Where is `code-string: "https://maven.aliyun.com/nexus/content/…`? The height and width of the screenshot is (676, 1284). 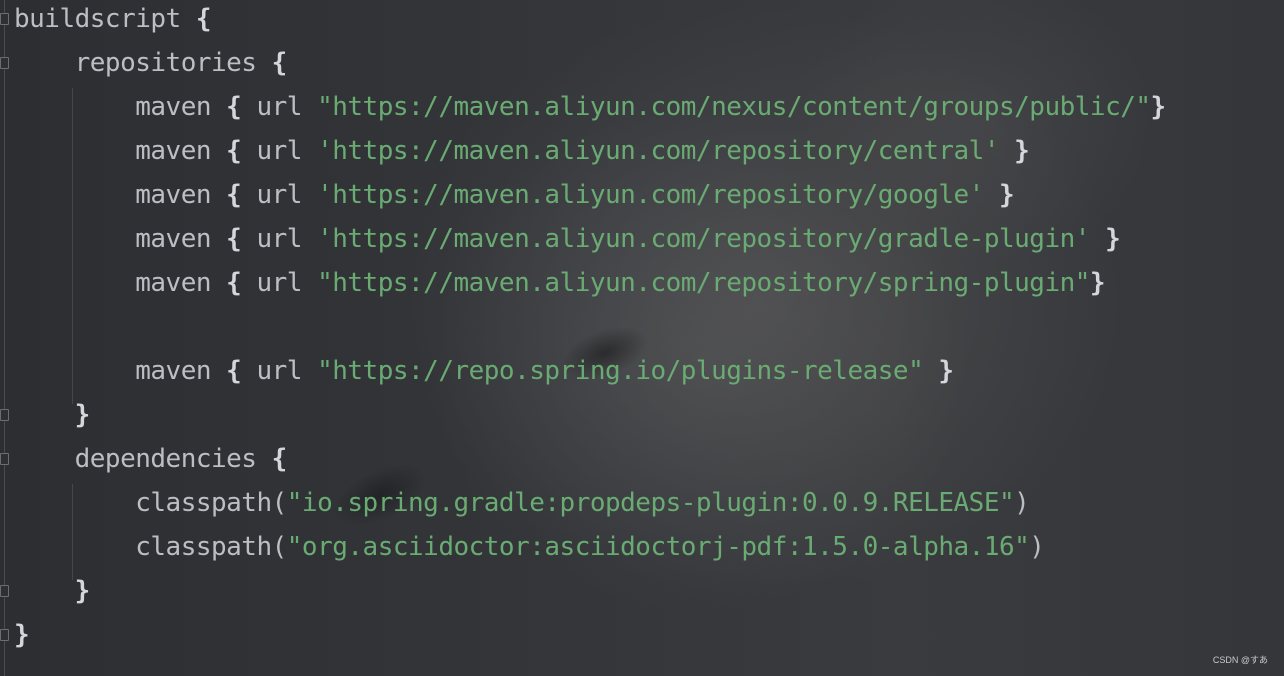 code-string: "https://maven.aliyun.com/nexus/content/… is located at coordinates (734, 107).